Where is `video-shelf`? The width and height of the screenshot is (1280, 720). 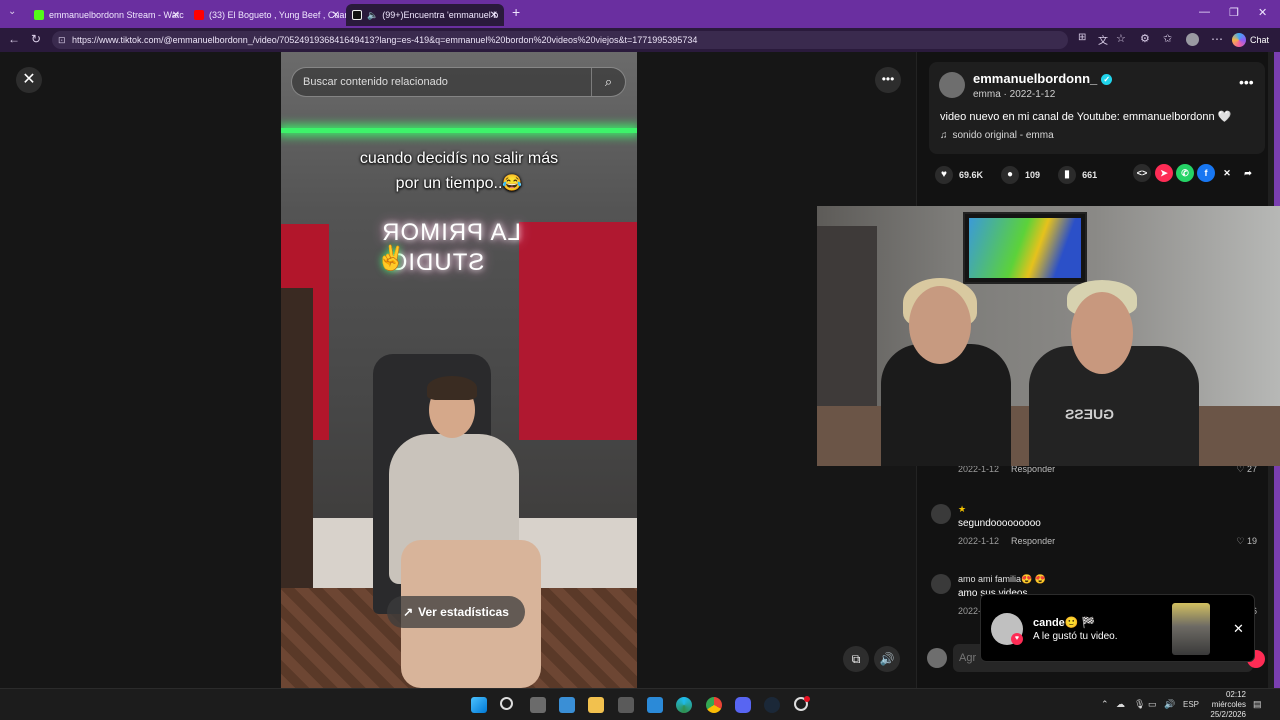
video-shelf is located at coordinates (297, 438).